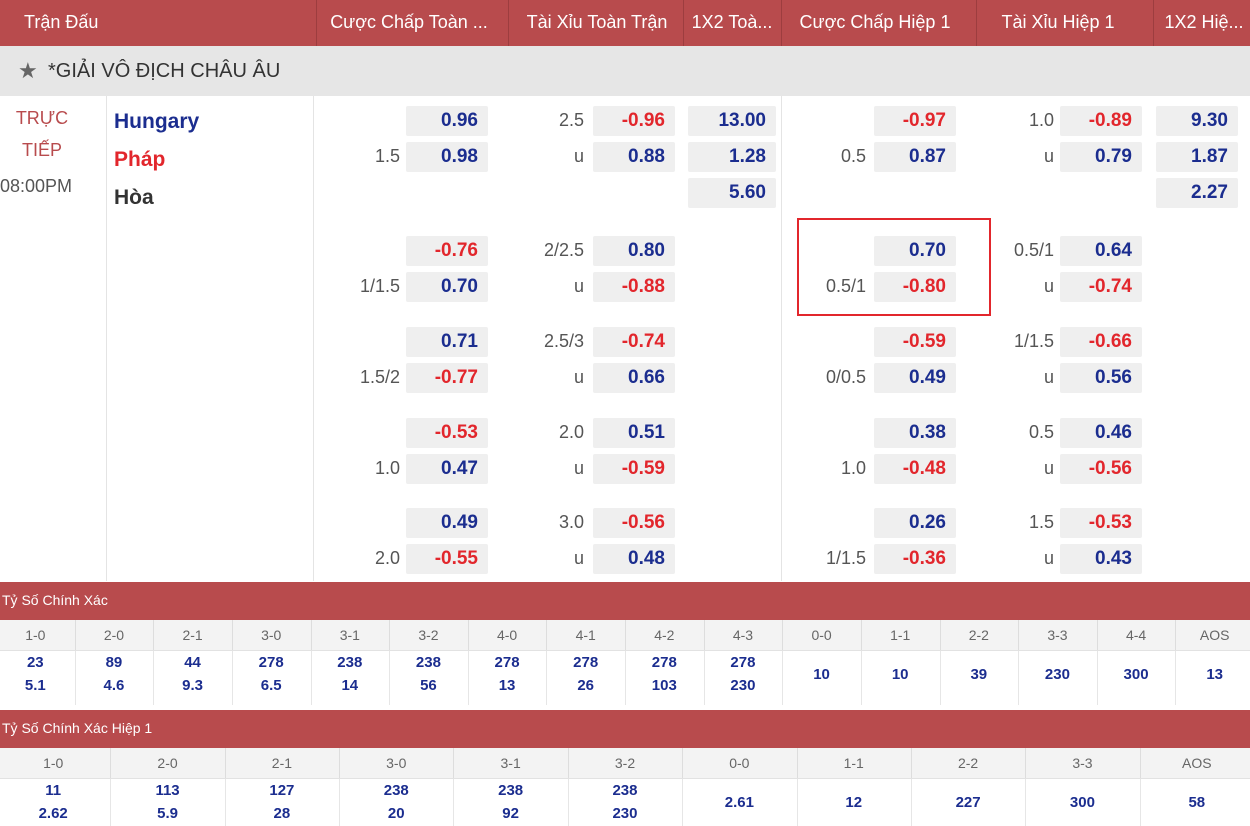 The height and width of the screenshot is (826, 1250). Describe the element at coordinates (1197, 121) in the screenshot. I see `h1-1x2-odd: 9.30` at that location.